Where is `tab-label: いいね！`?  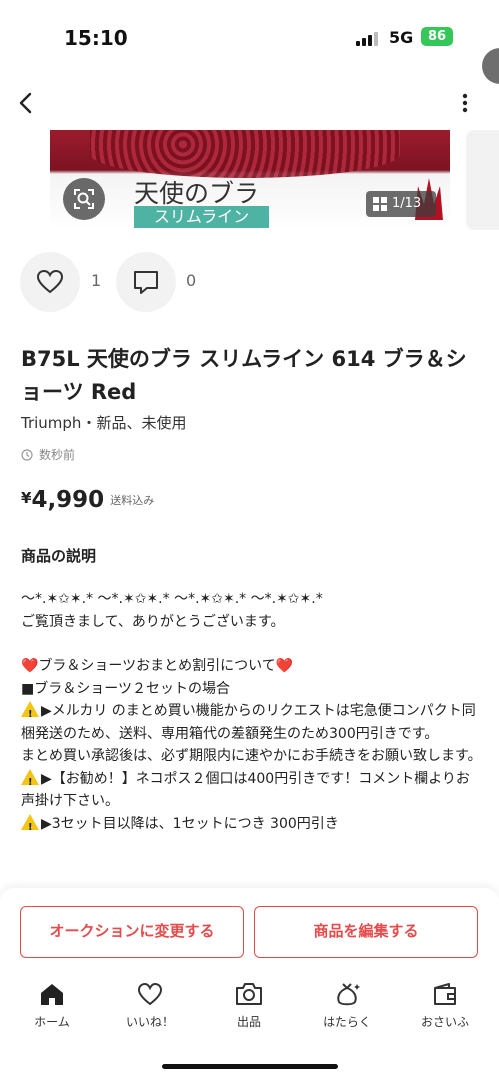 tab-label: いいね！ is located at coordinates (149, 1022).